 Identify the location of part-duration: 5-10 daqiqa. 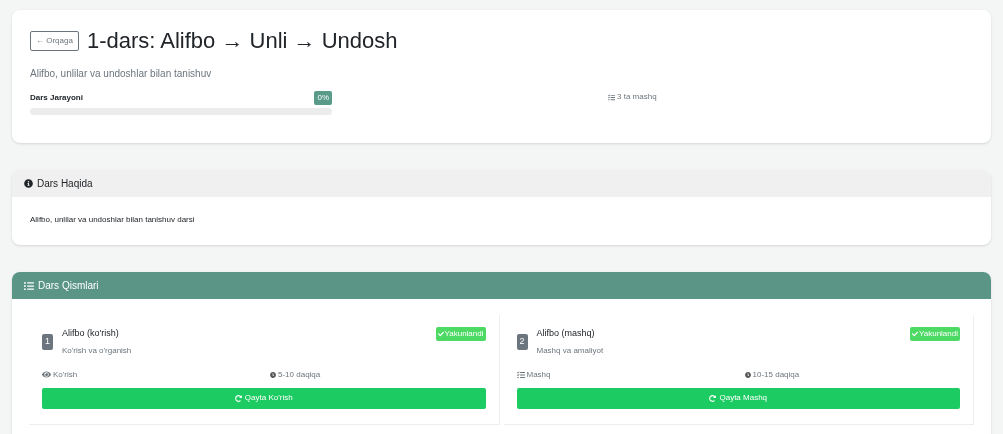
(295, 374).